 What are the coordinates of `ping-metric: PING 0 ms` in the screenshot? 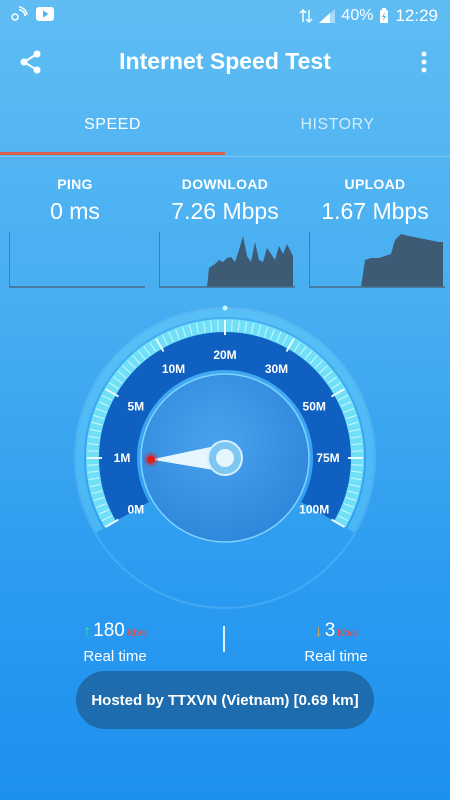 It's located at (75, 200).